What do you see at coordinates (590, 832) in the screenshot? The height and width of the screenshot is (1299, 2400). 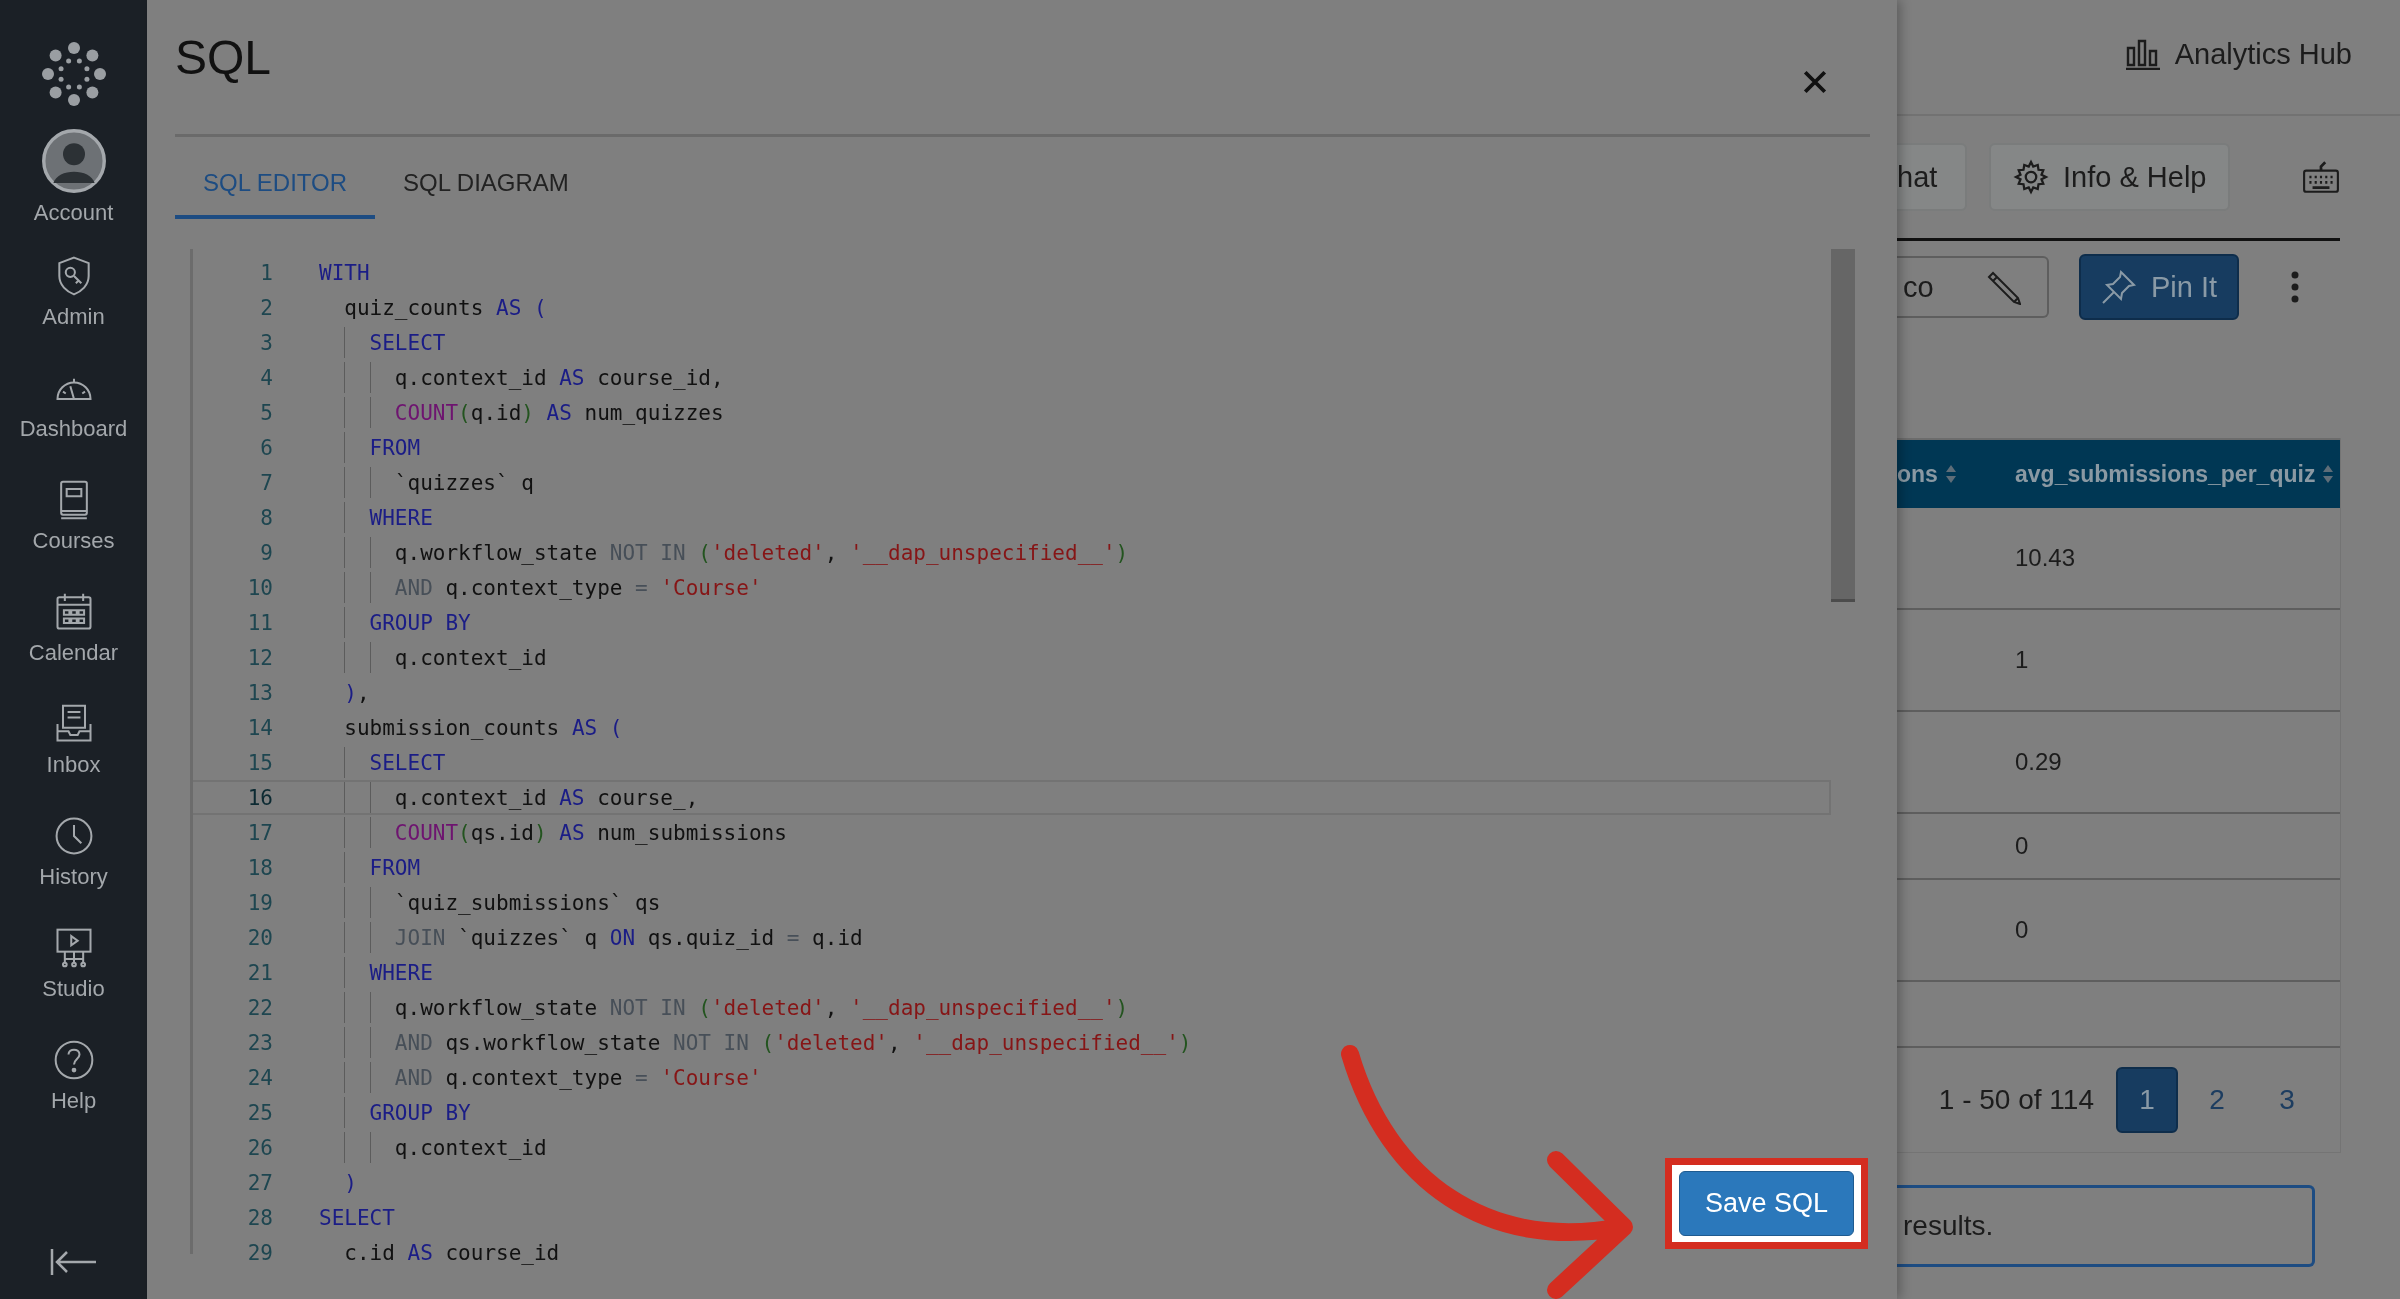 I see `code-line: COUNT(qs.id) AS num_submissions` at bounding box center [590, 832].